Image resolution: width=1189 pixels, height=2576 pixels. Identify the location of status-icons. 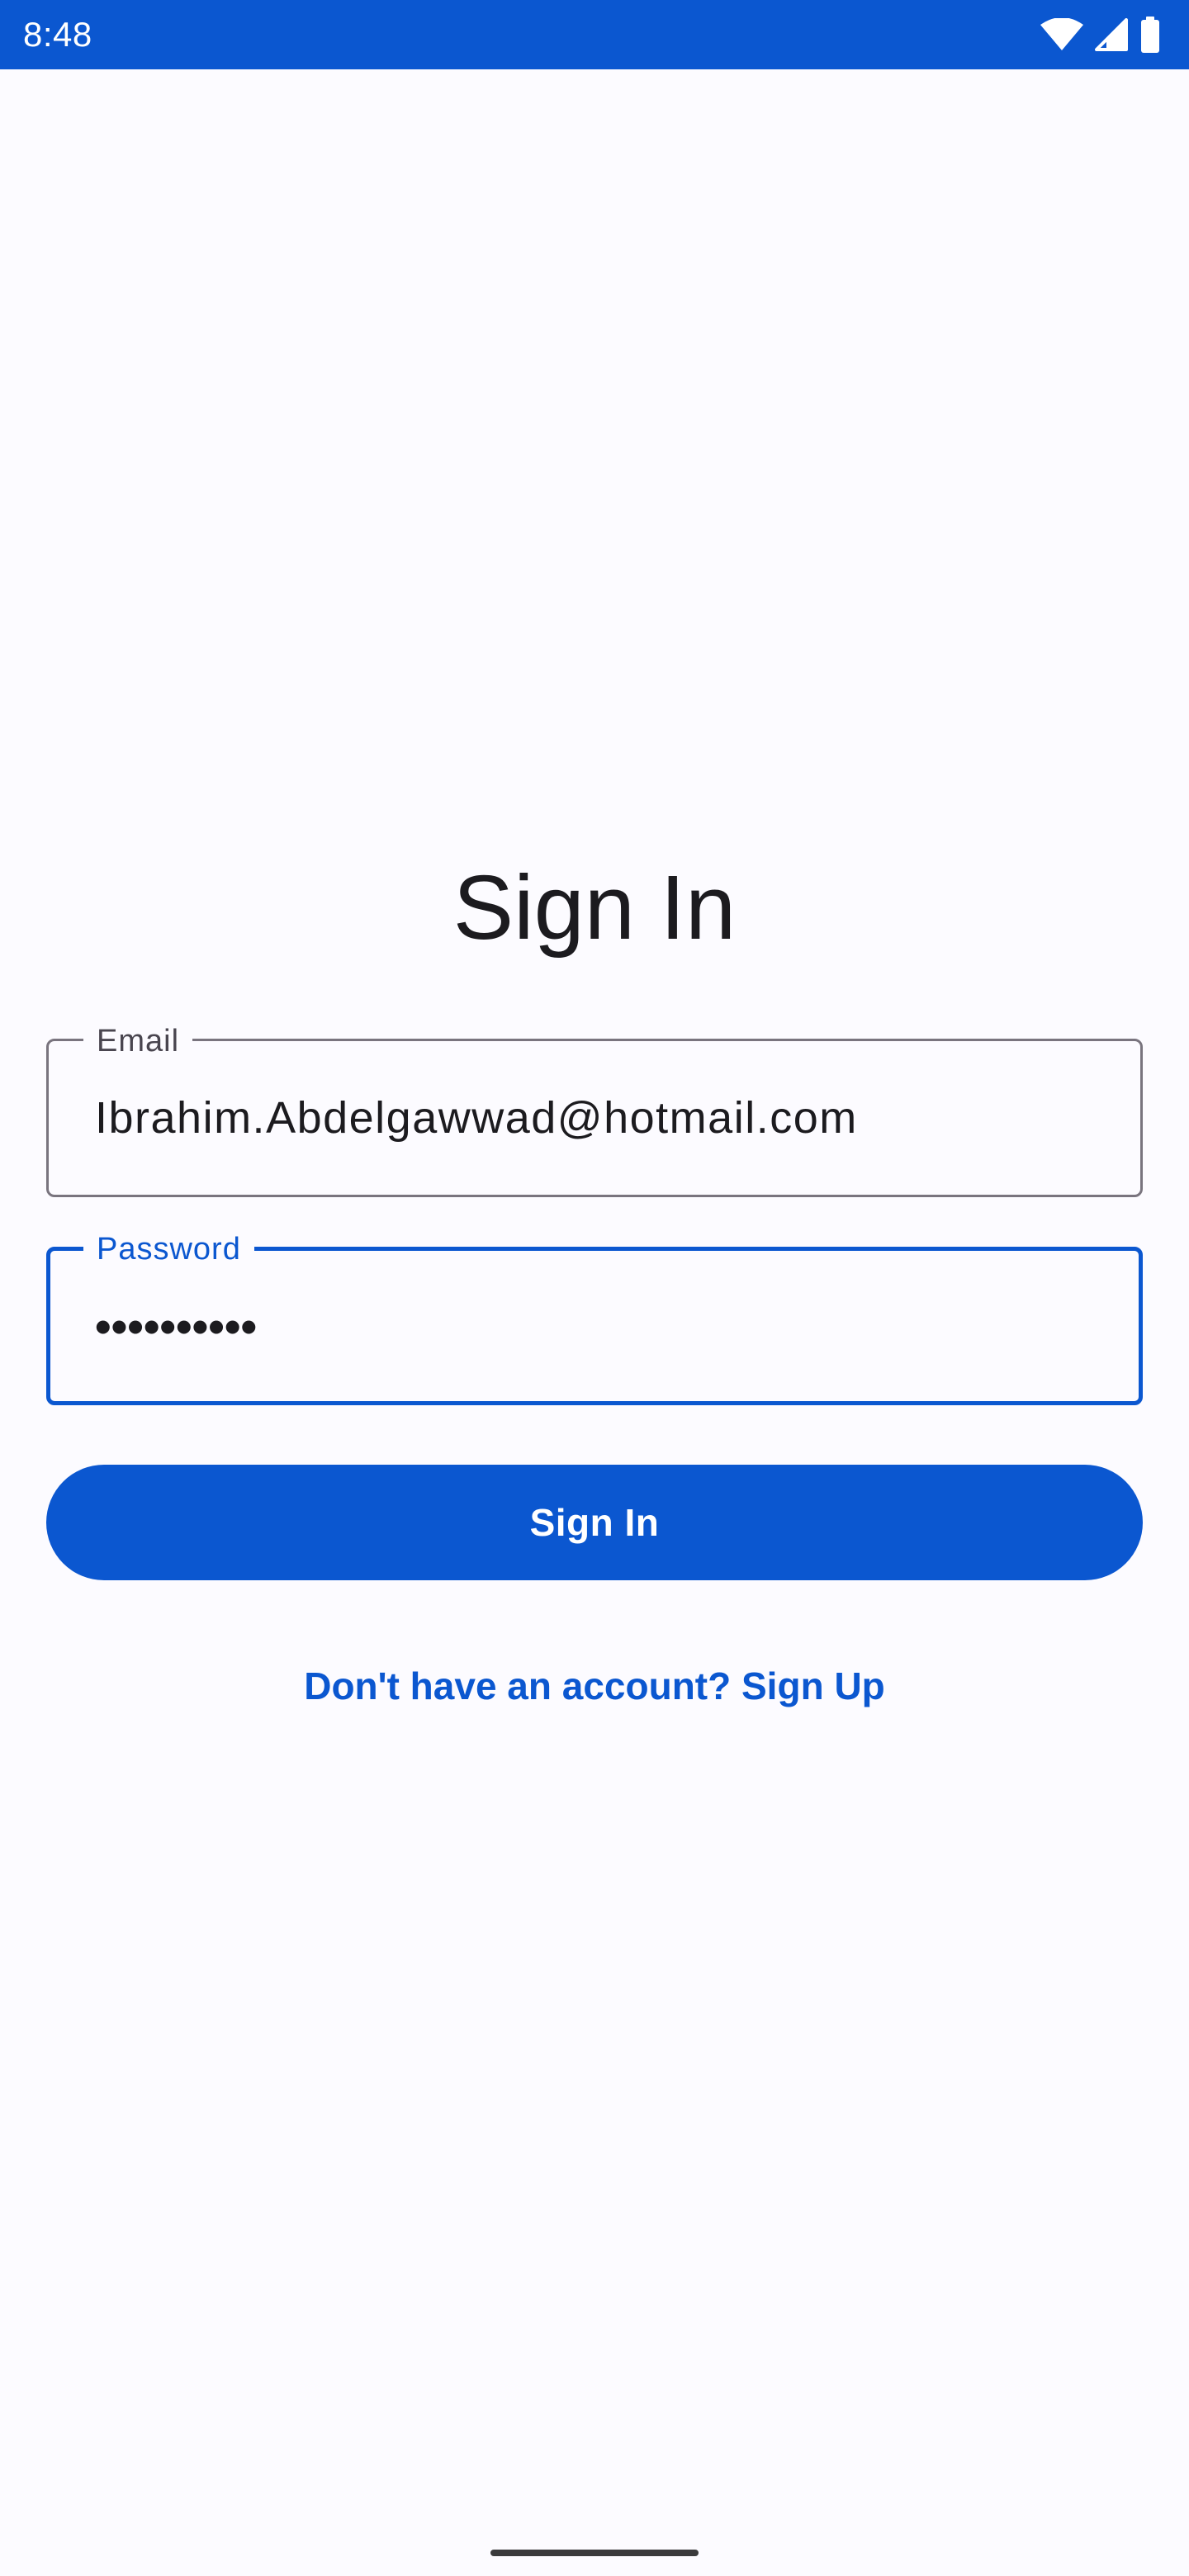
(1100, 35).